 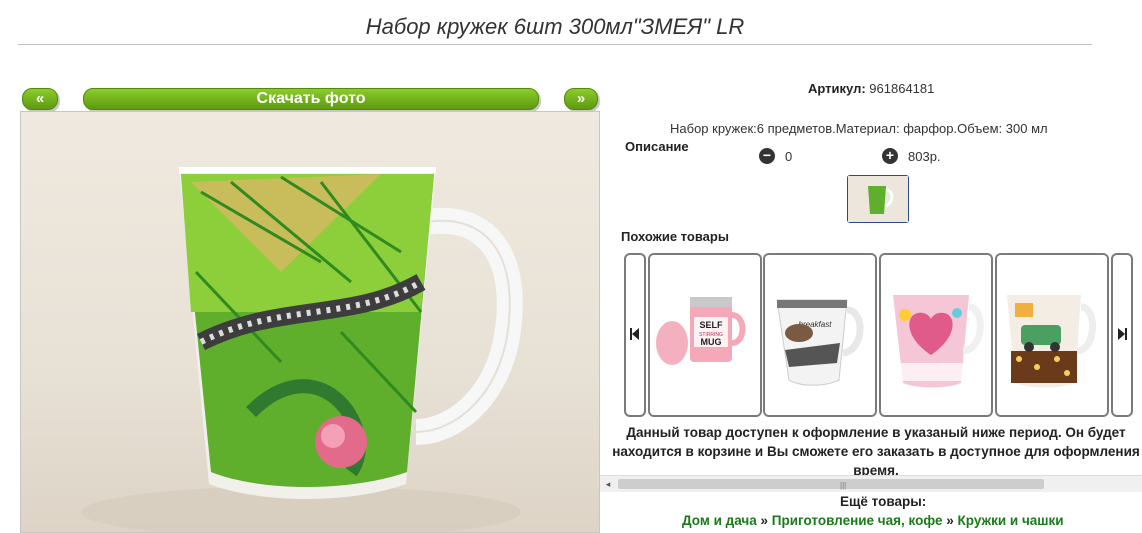 I want to click on carousel-next-button, so click(x=1122, y=335).